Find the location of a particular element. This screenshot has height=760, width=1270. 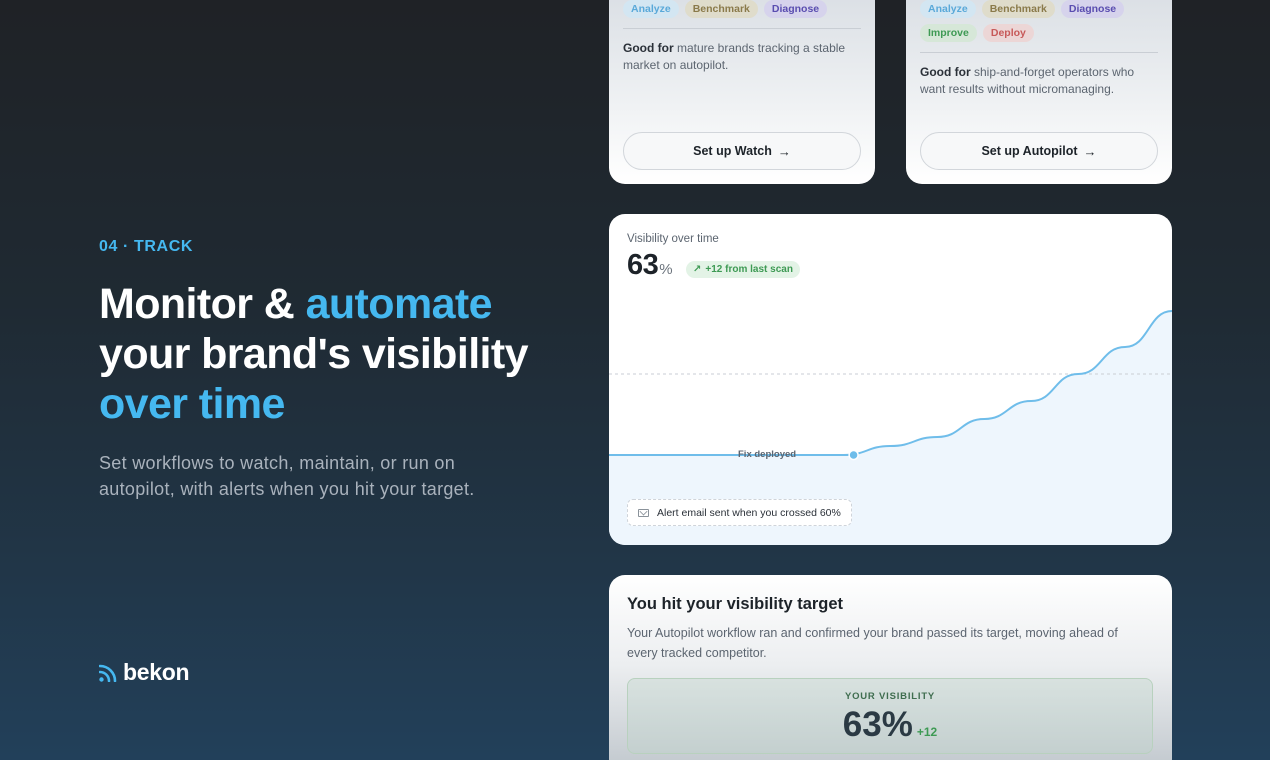

chart-current-value: 63% is located at coordinates (650, 265).